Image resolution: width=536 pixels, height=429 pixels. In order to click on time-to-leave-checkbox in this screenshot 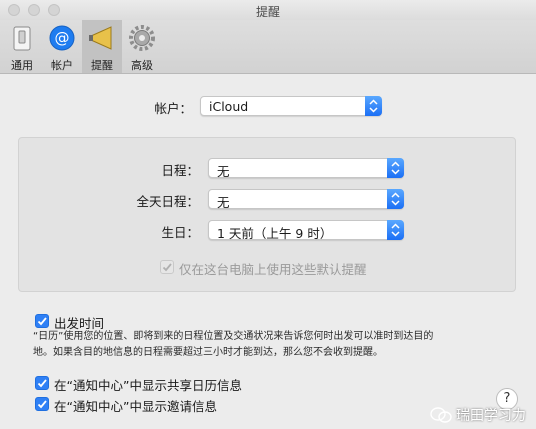, I will do `click(42, 321)`.